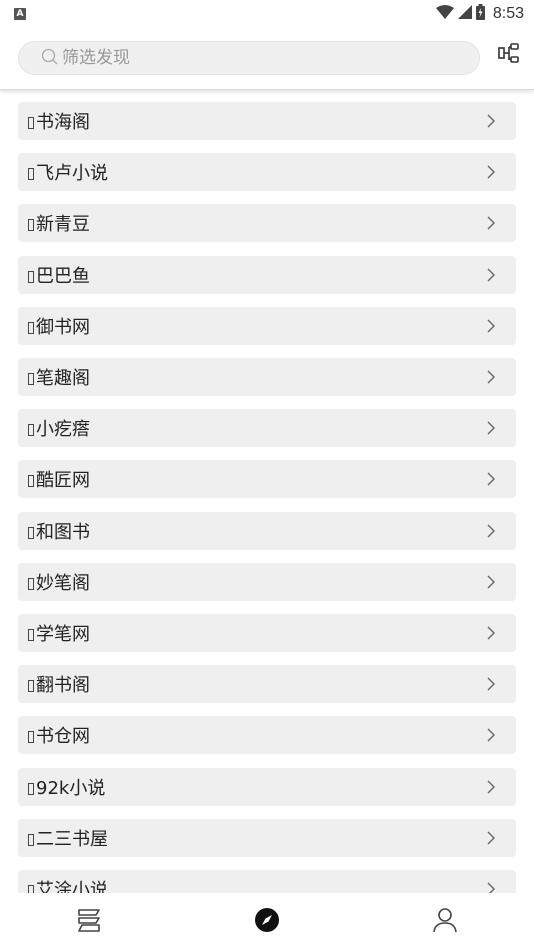 Image resolution: width=534 pixels, height=950 pixels. I want to click on source-list-item: 和图书, so click(267, 530).